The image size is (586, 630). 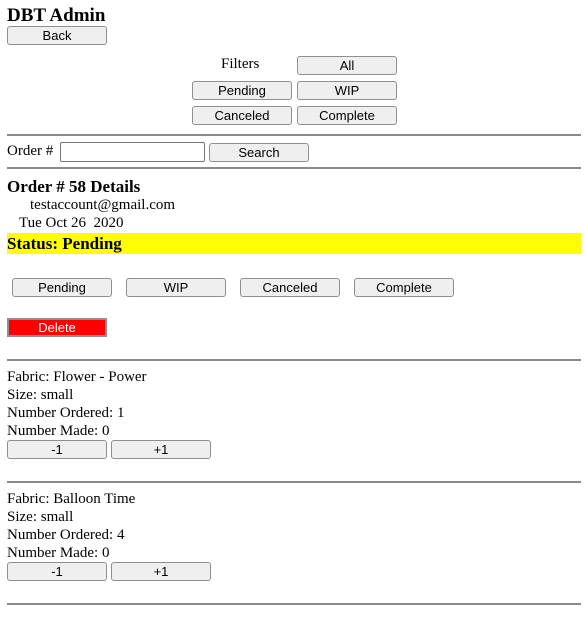 What do you see at coordinates (64, 243) in the screenshot?
I see `order-status: Status: Pending` at bounding box center [64, 243].